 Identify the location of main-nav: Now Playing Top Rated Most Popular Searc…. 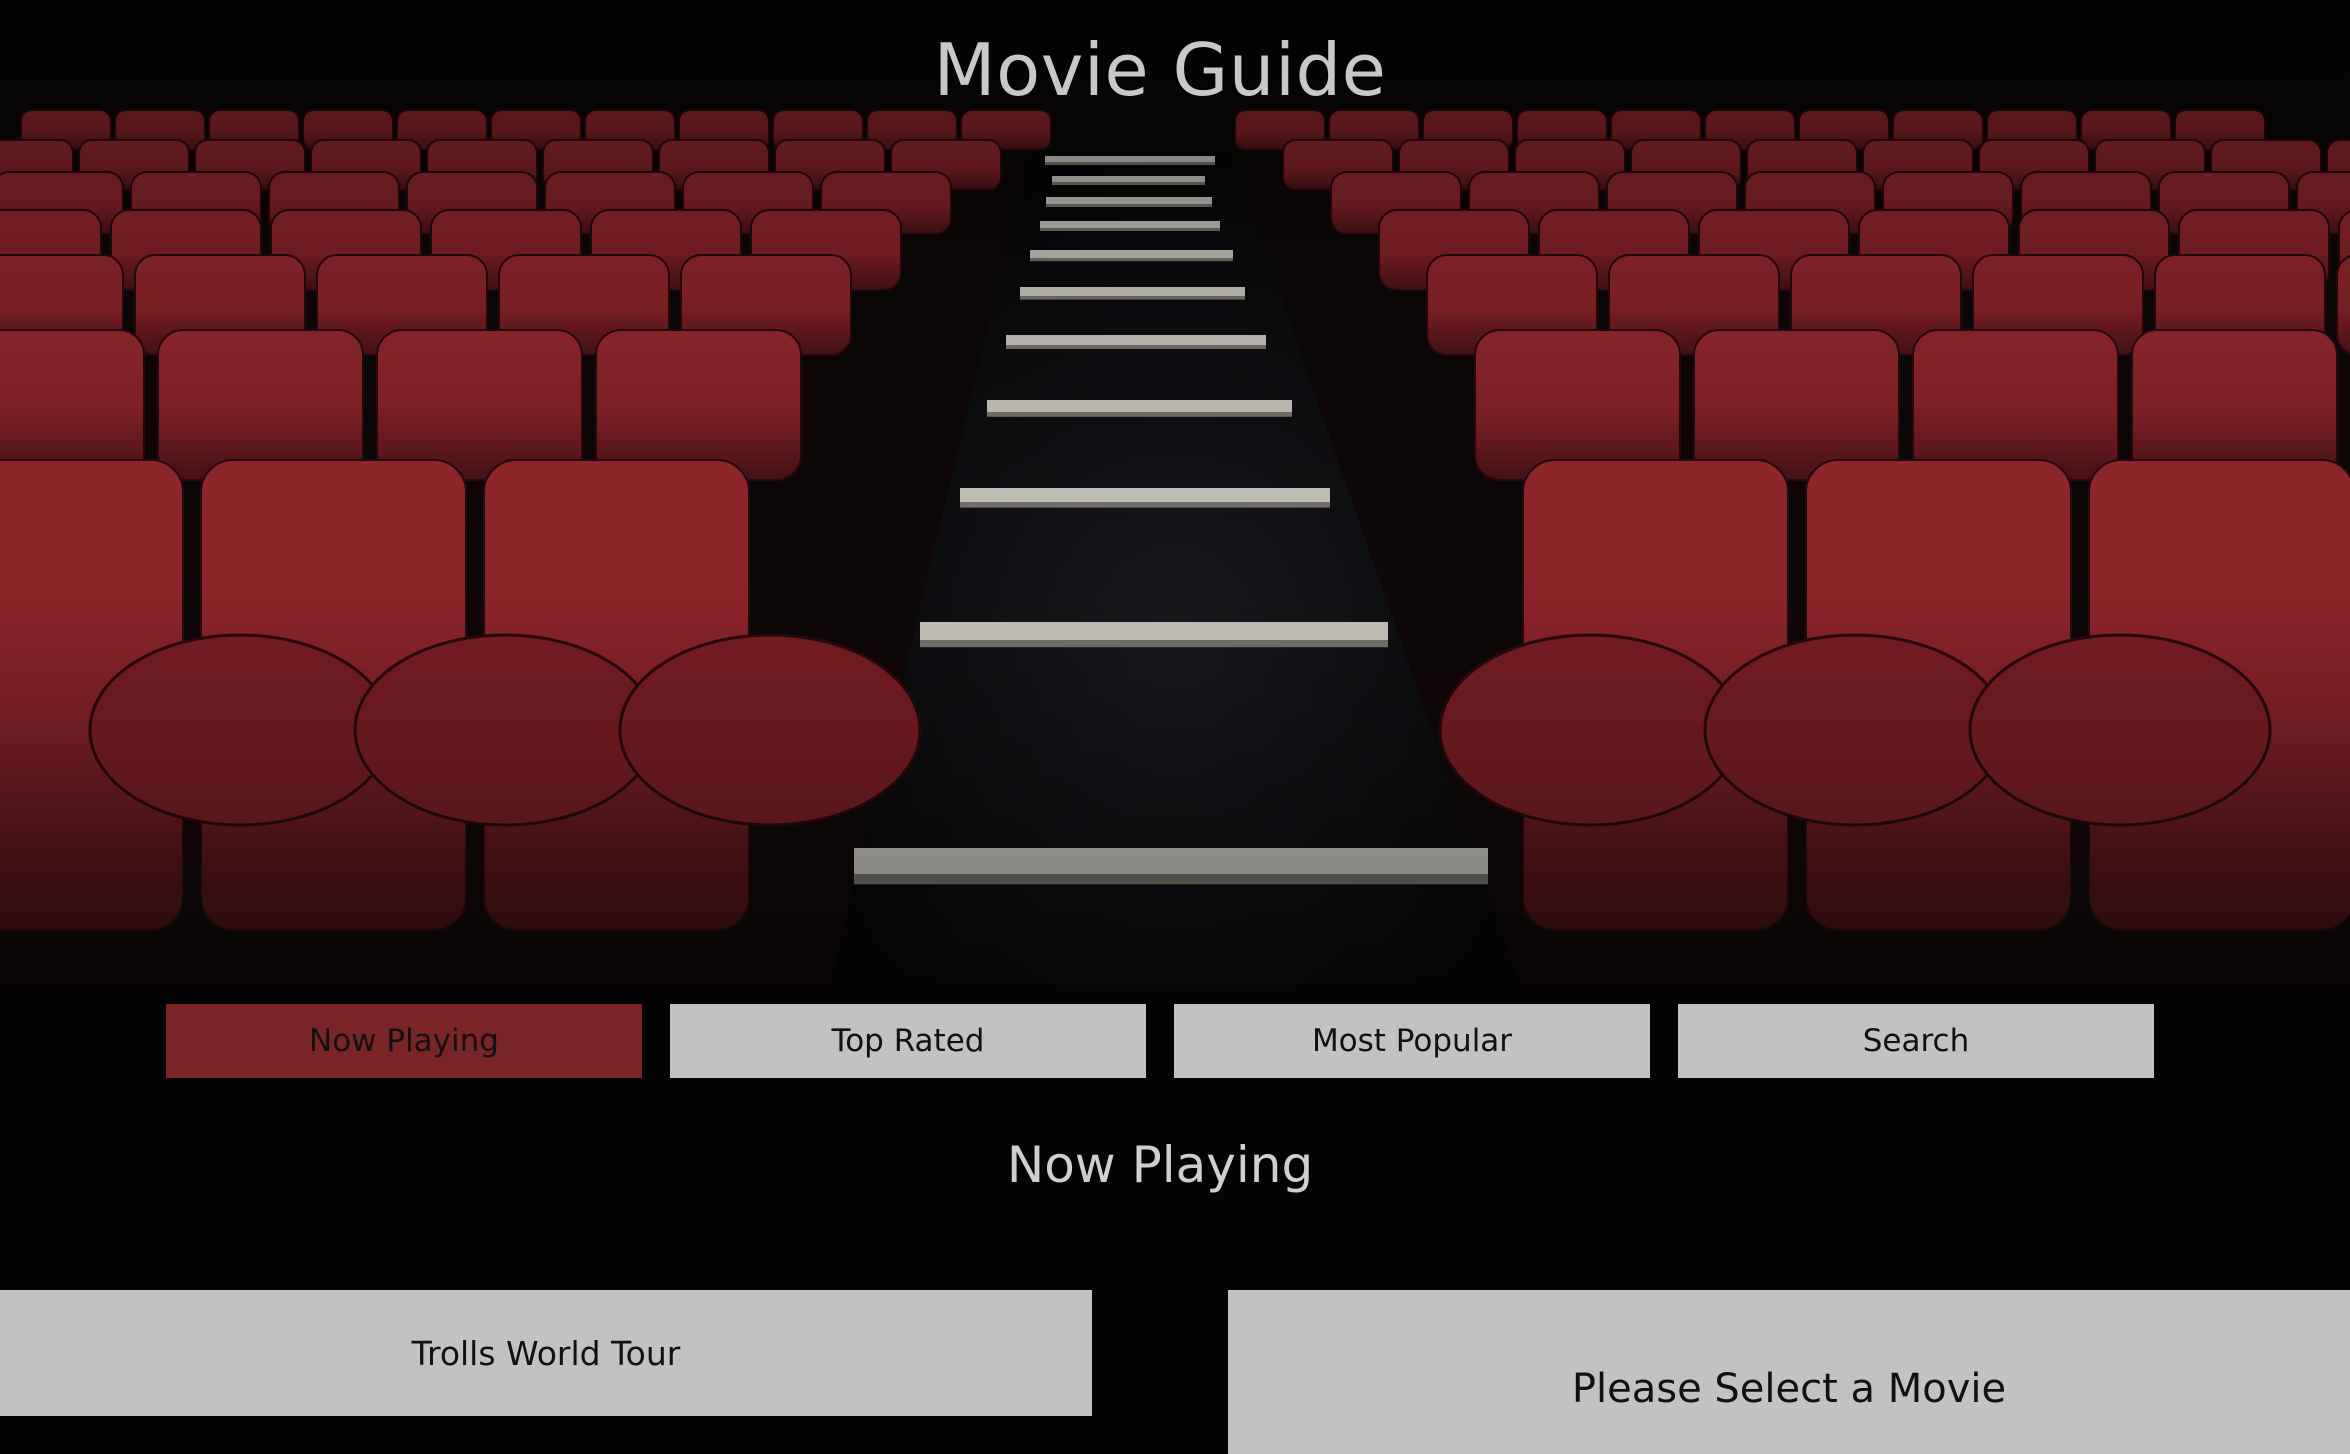
(1175, 1041).